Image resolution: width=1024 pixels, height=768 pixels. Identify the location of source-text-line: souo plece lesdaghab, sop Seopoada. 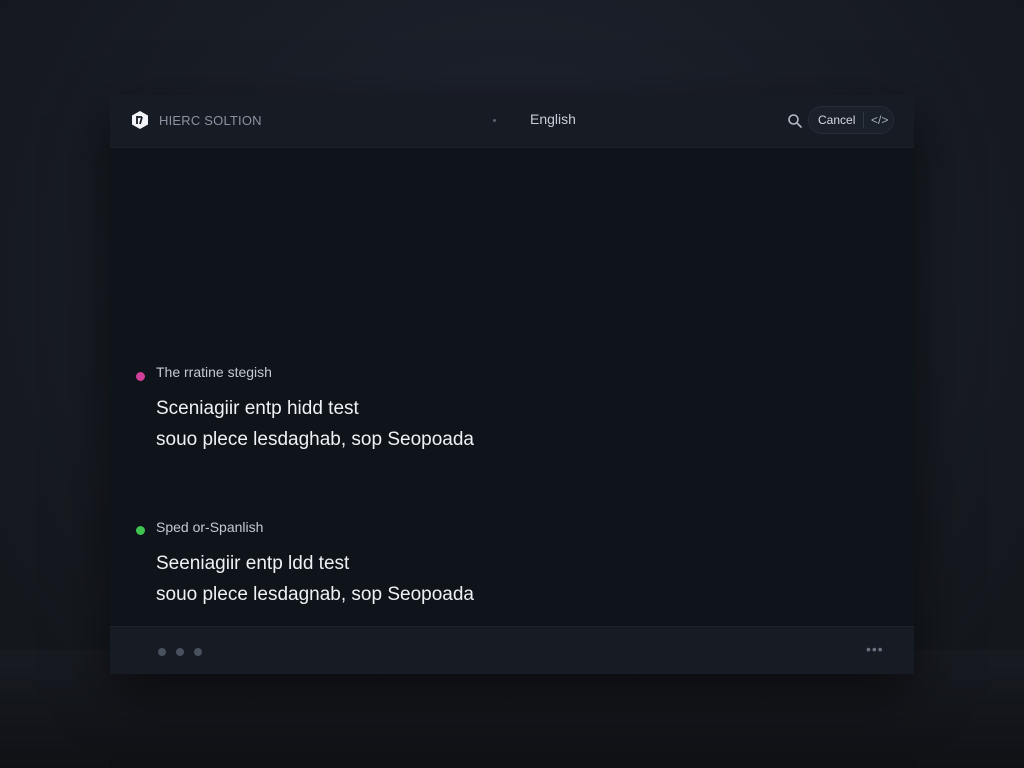
(315, 439).